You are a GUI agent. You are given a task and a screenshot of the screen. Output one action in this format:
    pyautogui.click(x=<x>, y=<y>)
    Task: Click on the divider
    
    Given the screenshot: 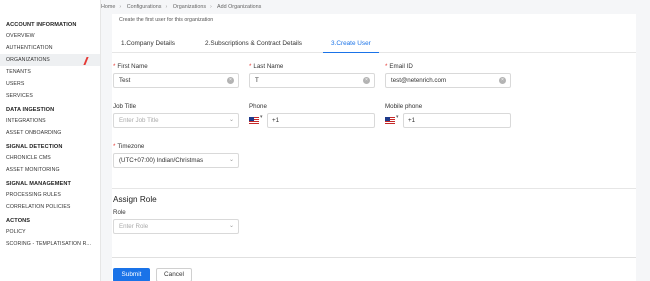 What is the action you would take?
    pyautogui.click(x=374, y=188)
    